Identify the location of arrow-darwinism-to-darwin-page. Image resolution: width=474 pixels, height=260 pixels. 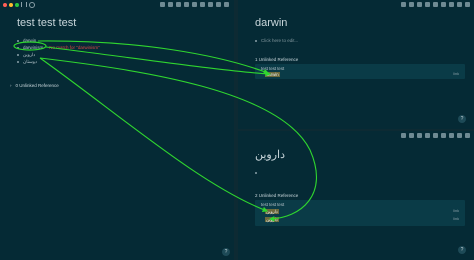
(158, 61).